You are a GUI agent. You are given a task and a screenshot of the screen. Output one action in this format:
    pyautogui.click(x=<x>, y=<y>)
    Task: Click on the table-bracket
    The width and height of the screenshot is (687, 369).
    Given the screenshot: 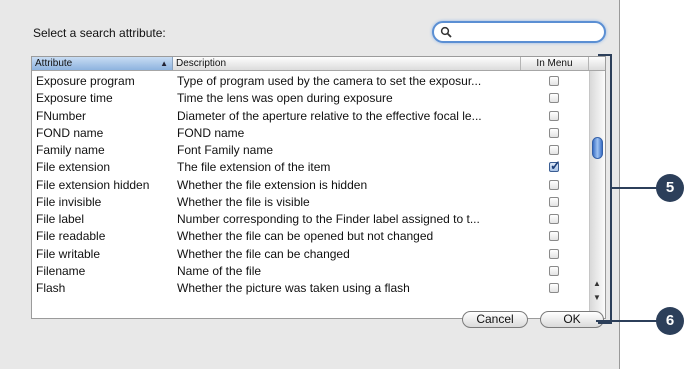 What is the action you would take?
    pyautogui.click(x=605, y=189)
    